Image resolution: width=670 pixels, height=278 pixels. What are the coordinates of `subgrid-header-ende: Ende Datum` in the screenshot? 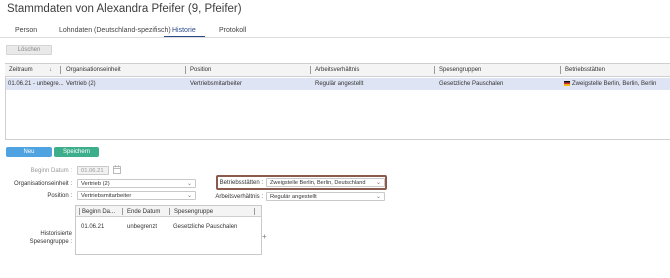 It's located at (143, 212).